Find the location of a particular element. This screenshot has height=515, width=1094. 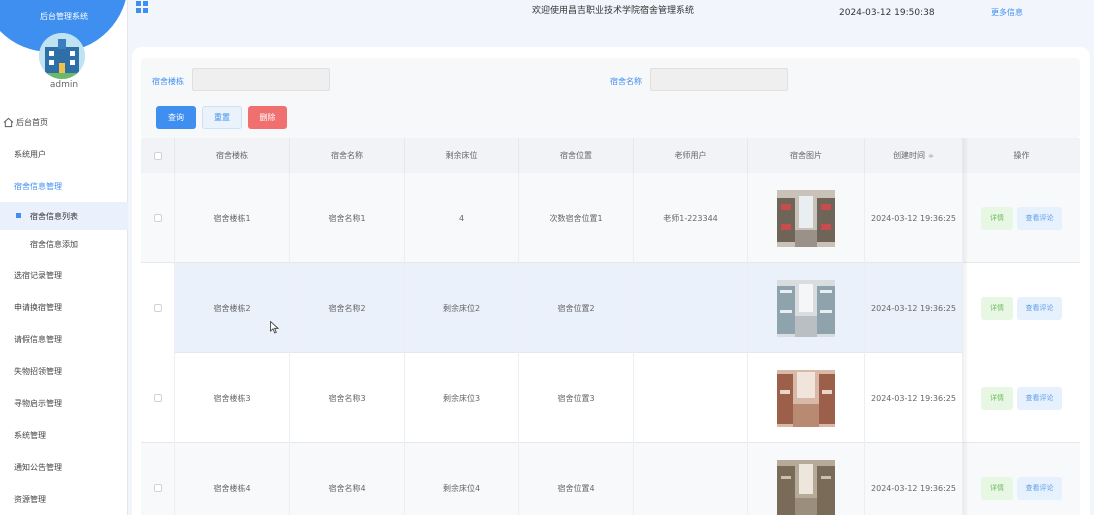

column-header: 剩余床位 is located at coordinates (462, 155).